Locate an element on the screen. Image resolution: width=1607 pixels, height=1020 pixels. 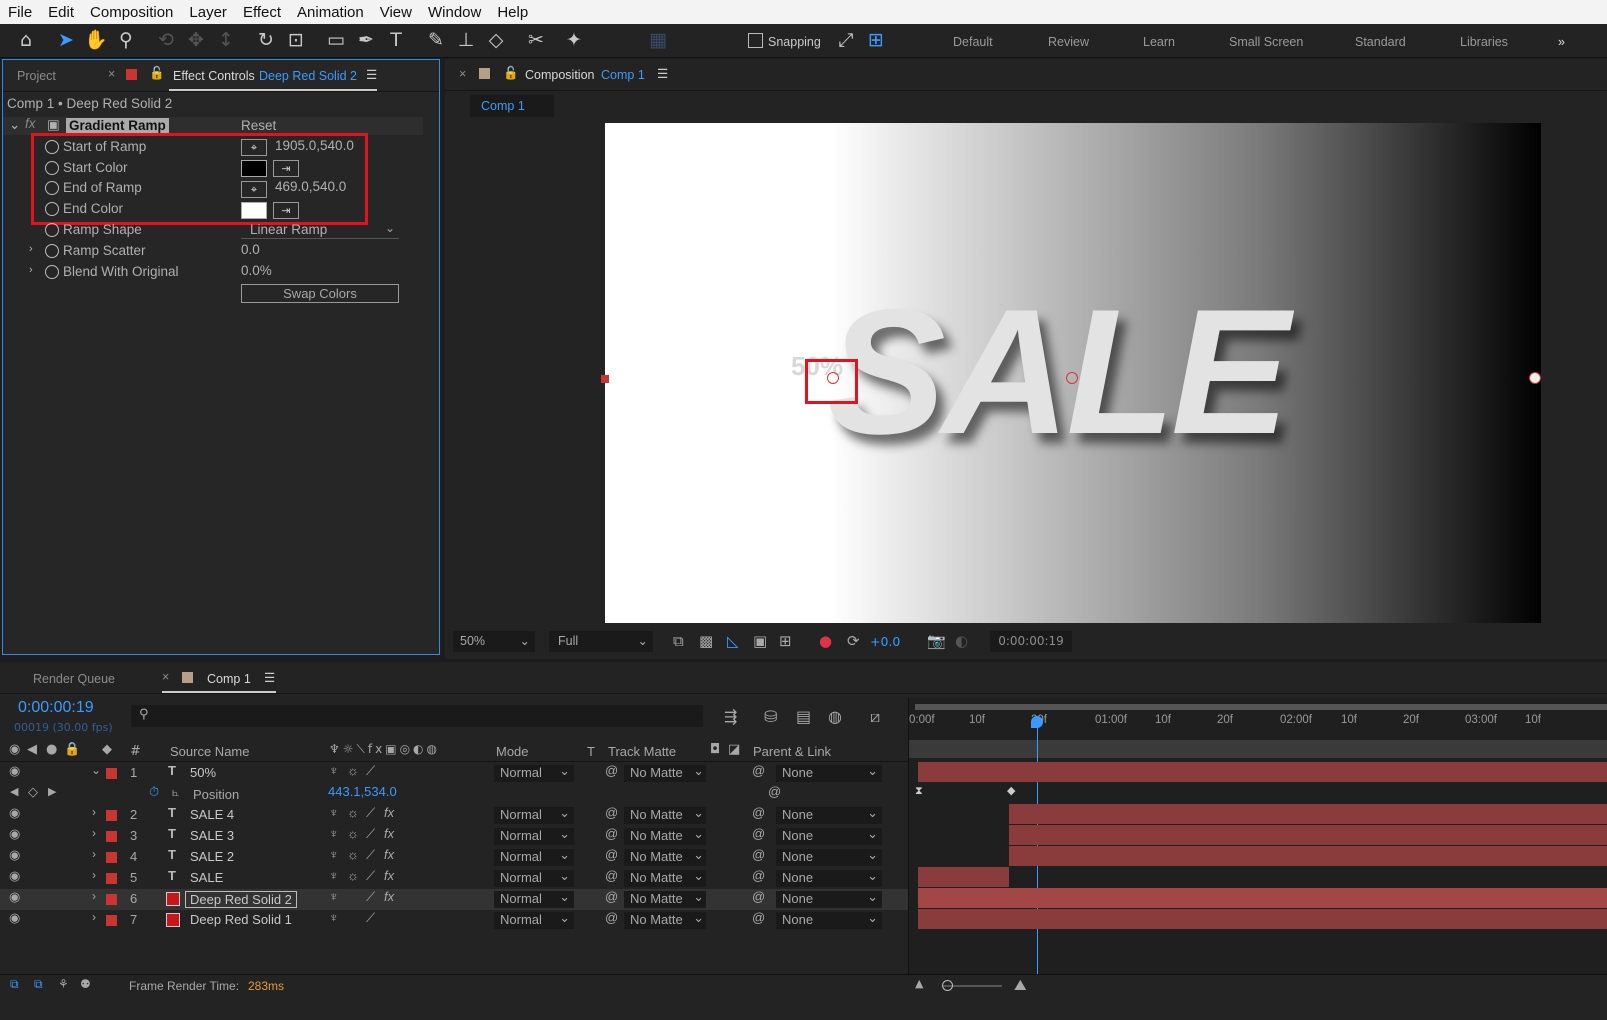
work-area-bar is located at coordinates (1261, 707).